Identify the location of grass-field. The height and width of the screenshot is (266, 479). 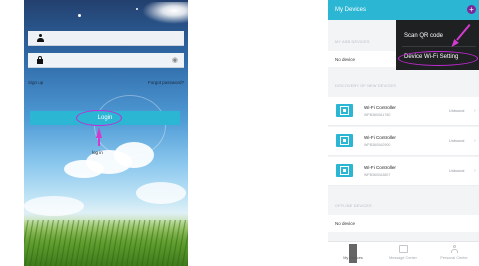
(106, 243).